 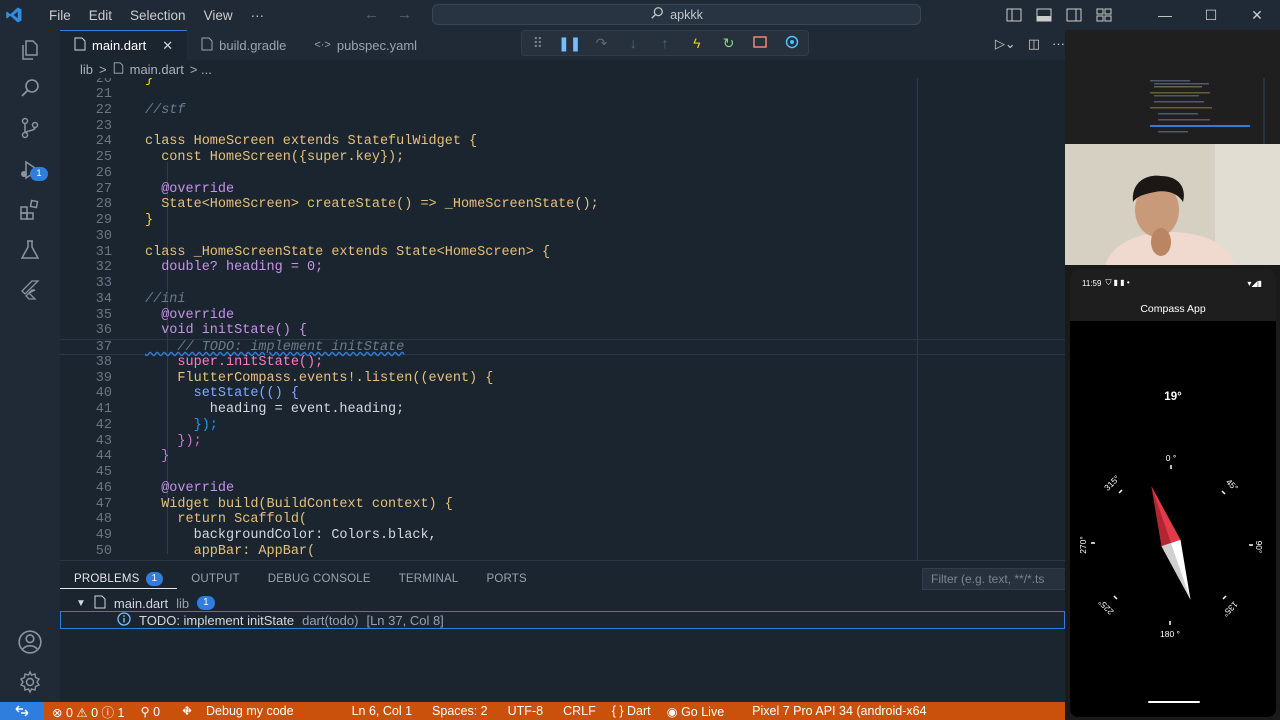 I want to click on split-editor-icon: ◫, so click(x=1034, y=44).